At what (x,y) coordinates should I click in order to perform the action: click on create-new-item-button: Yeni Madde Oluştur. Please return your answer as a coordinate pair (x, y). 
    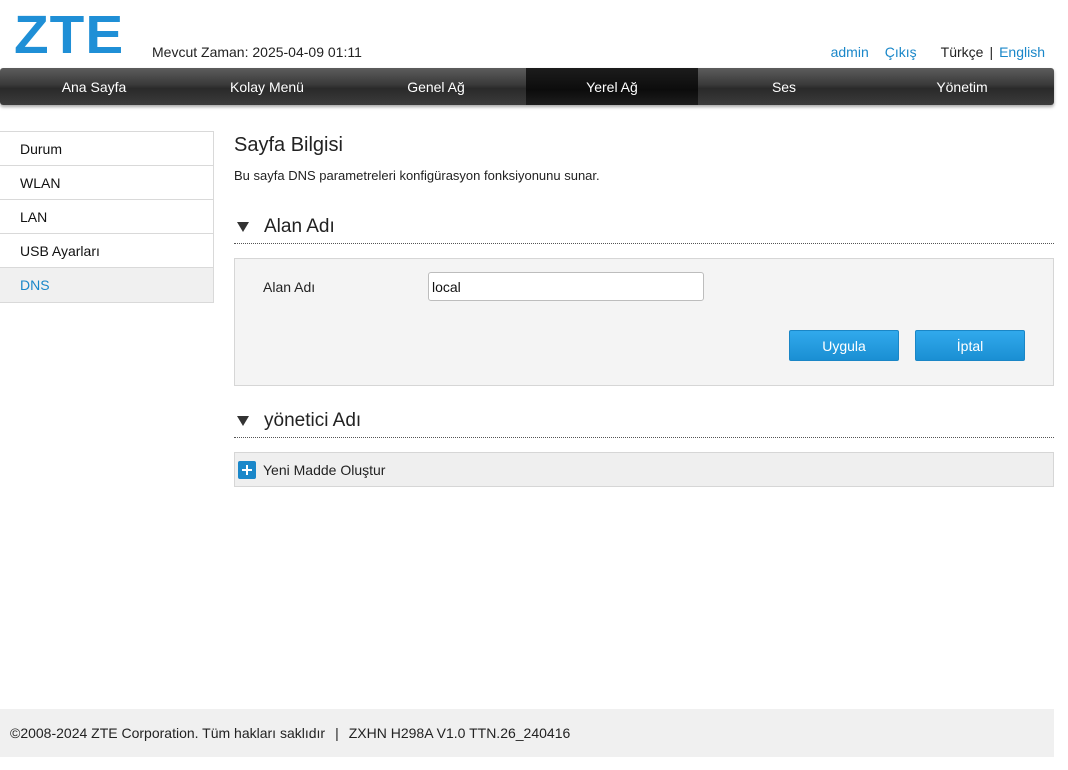
    Looking at the image, I should click on (644, 469).